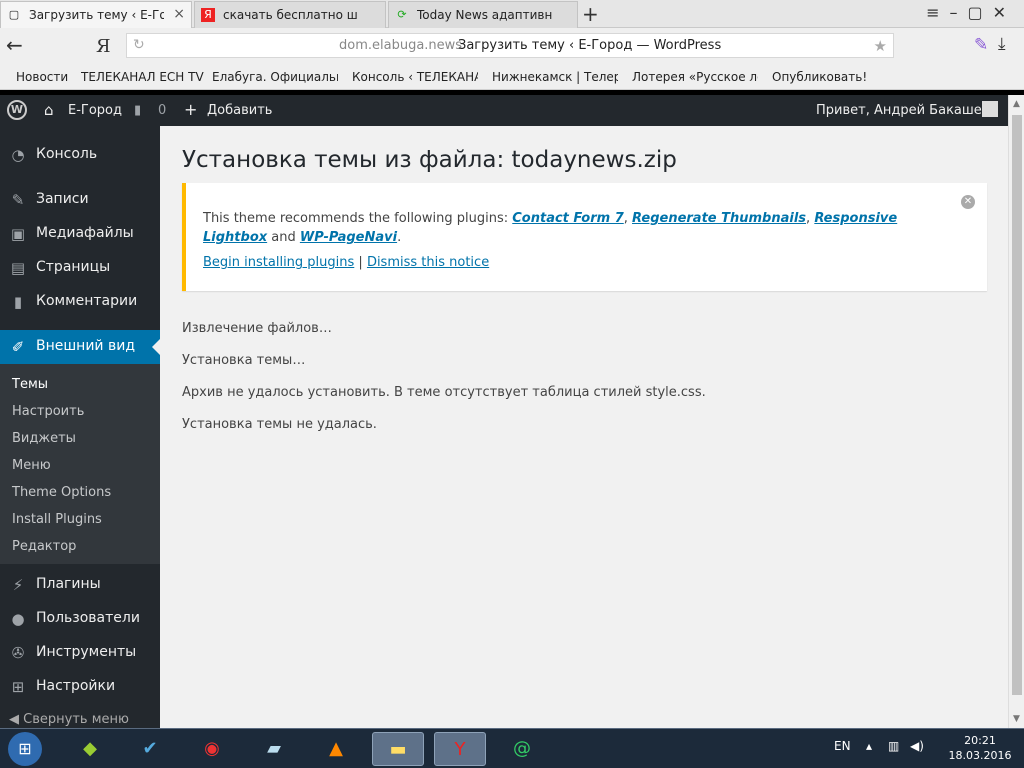  I want to click on bookmark-item: Лотерея «Русское ло, so click(695, 77).